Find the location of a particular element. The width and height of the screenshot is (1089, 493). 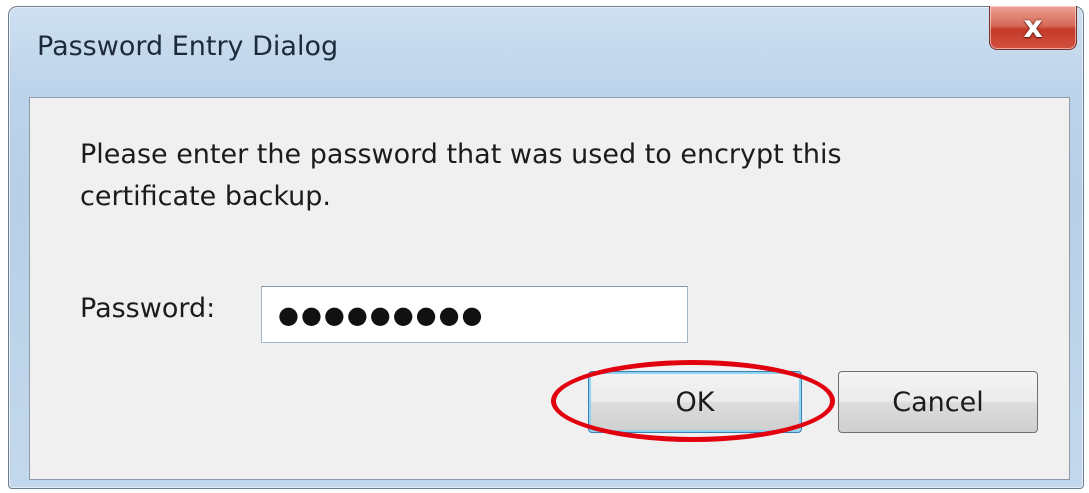

close-icon: x is located at coordinates (1033, 27).